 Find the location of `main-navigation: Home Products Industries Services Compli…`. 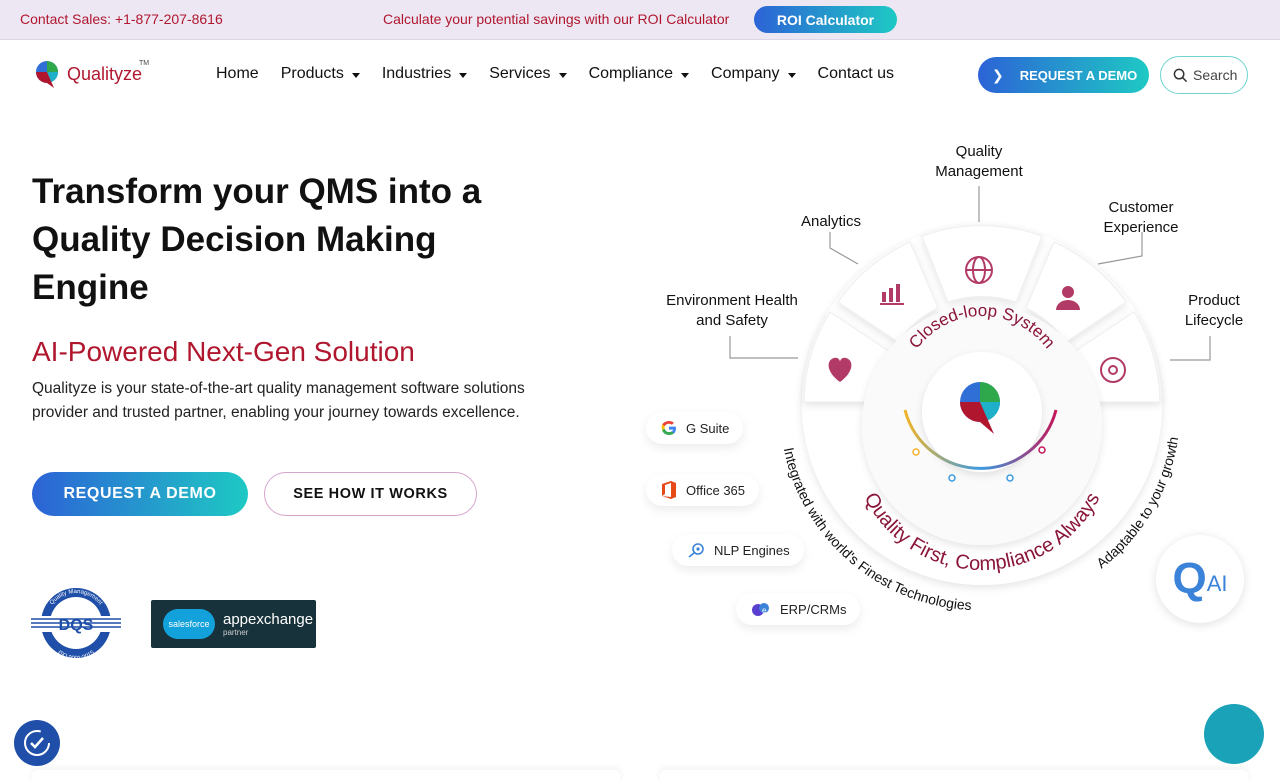

main-navigation: Home Products Industries Services Compli… is located at coordinates (566, 74).